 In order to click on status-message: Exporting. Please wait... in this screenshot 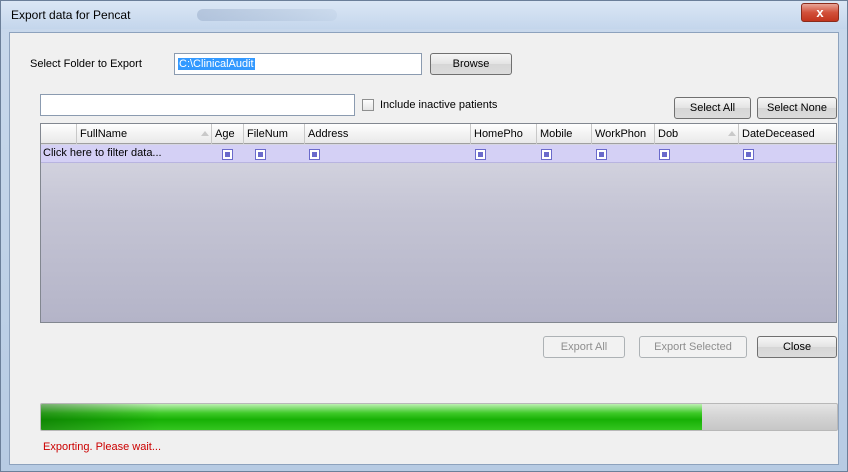, I will do `click(102, 447)`.